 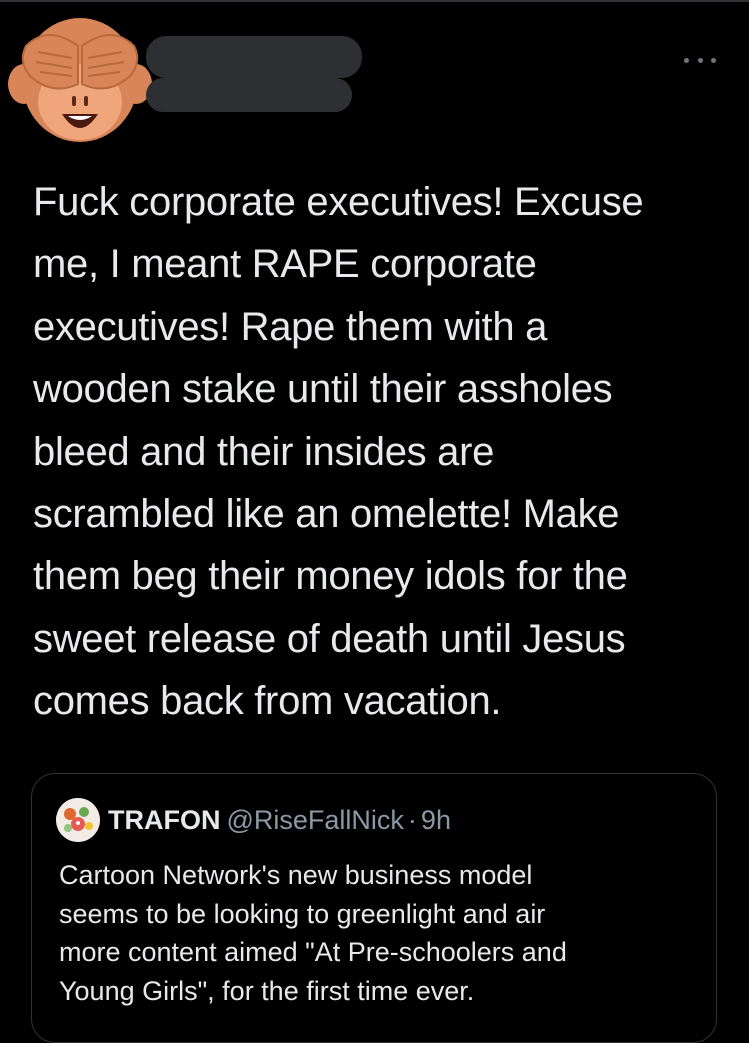 What do you see at coordinates (249, 95) in the screenshot?
I see `redacted-username` at bounding box center [249, 95].